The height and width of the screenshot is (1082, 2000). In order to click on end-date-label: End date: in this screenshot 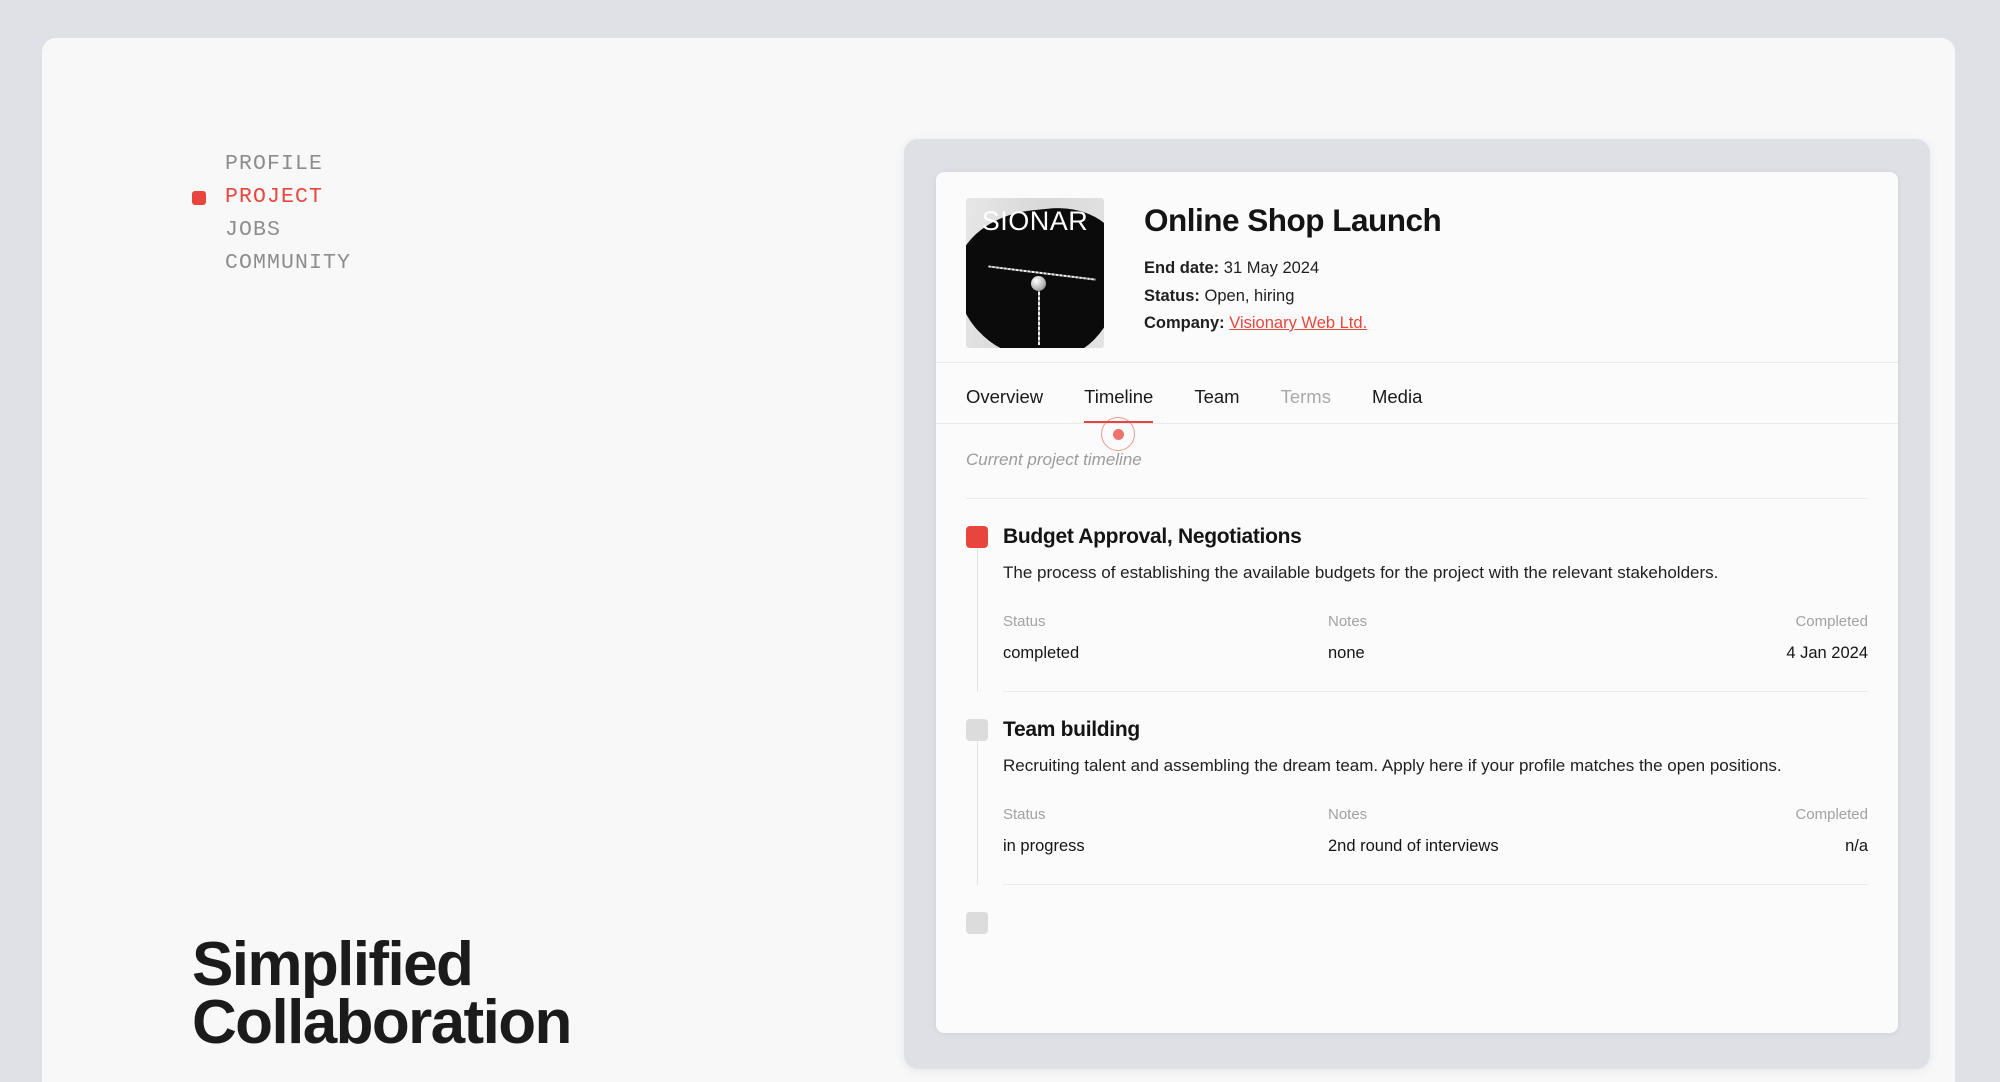, I will do `click(1182, 268)`.